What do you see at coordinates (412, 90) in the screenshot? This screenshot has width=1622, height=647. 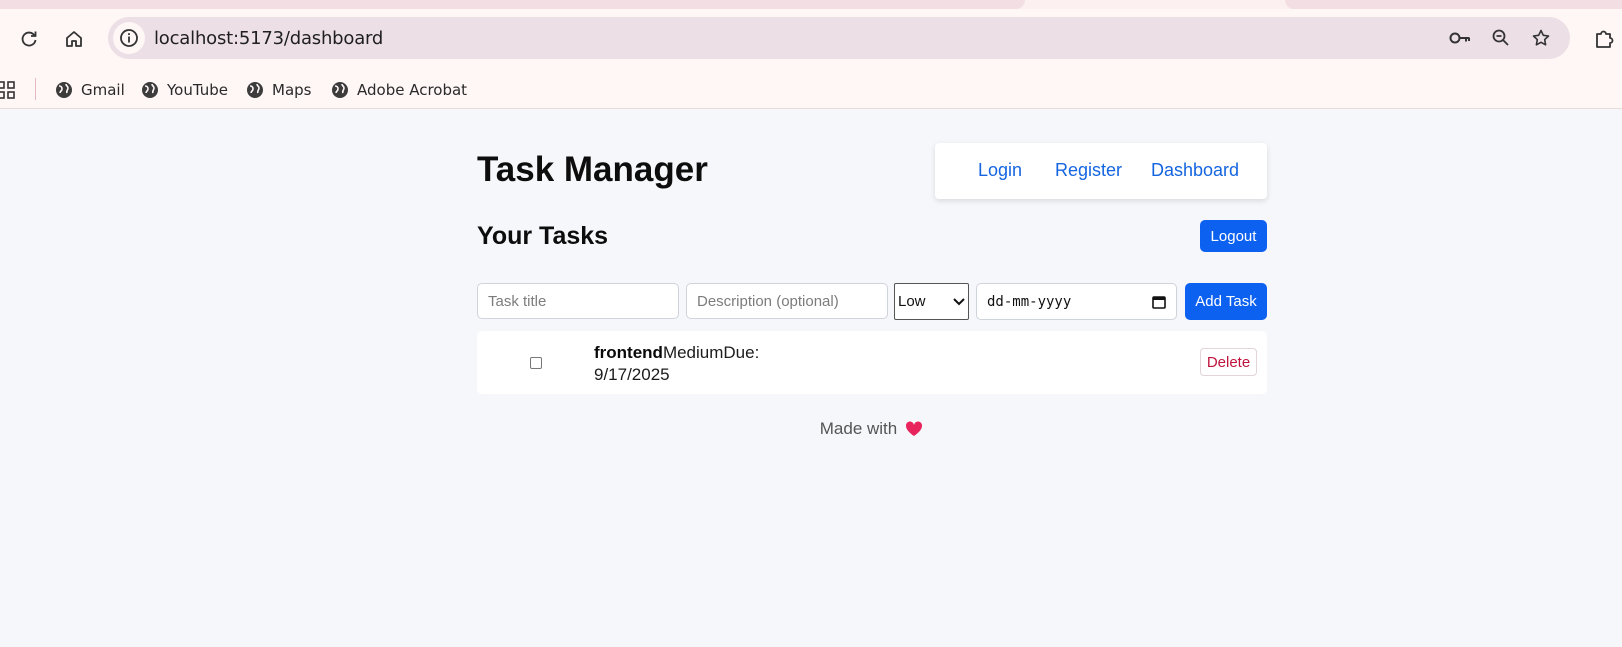 I see `bookmark-label: Adobe Acrobat` at bounding box center [412, 90].